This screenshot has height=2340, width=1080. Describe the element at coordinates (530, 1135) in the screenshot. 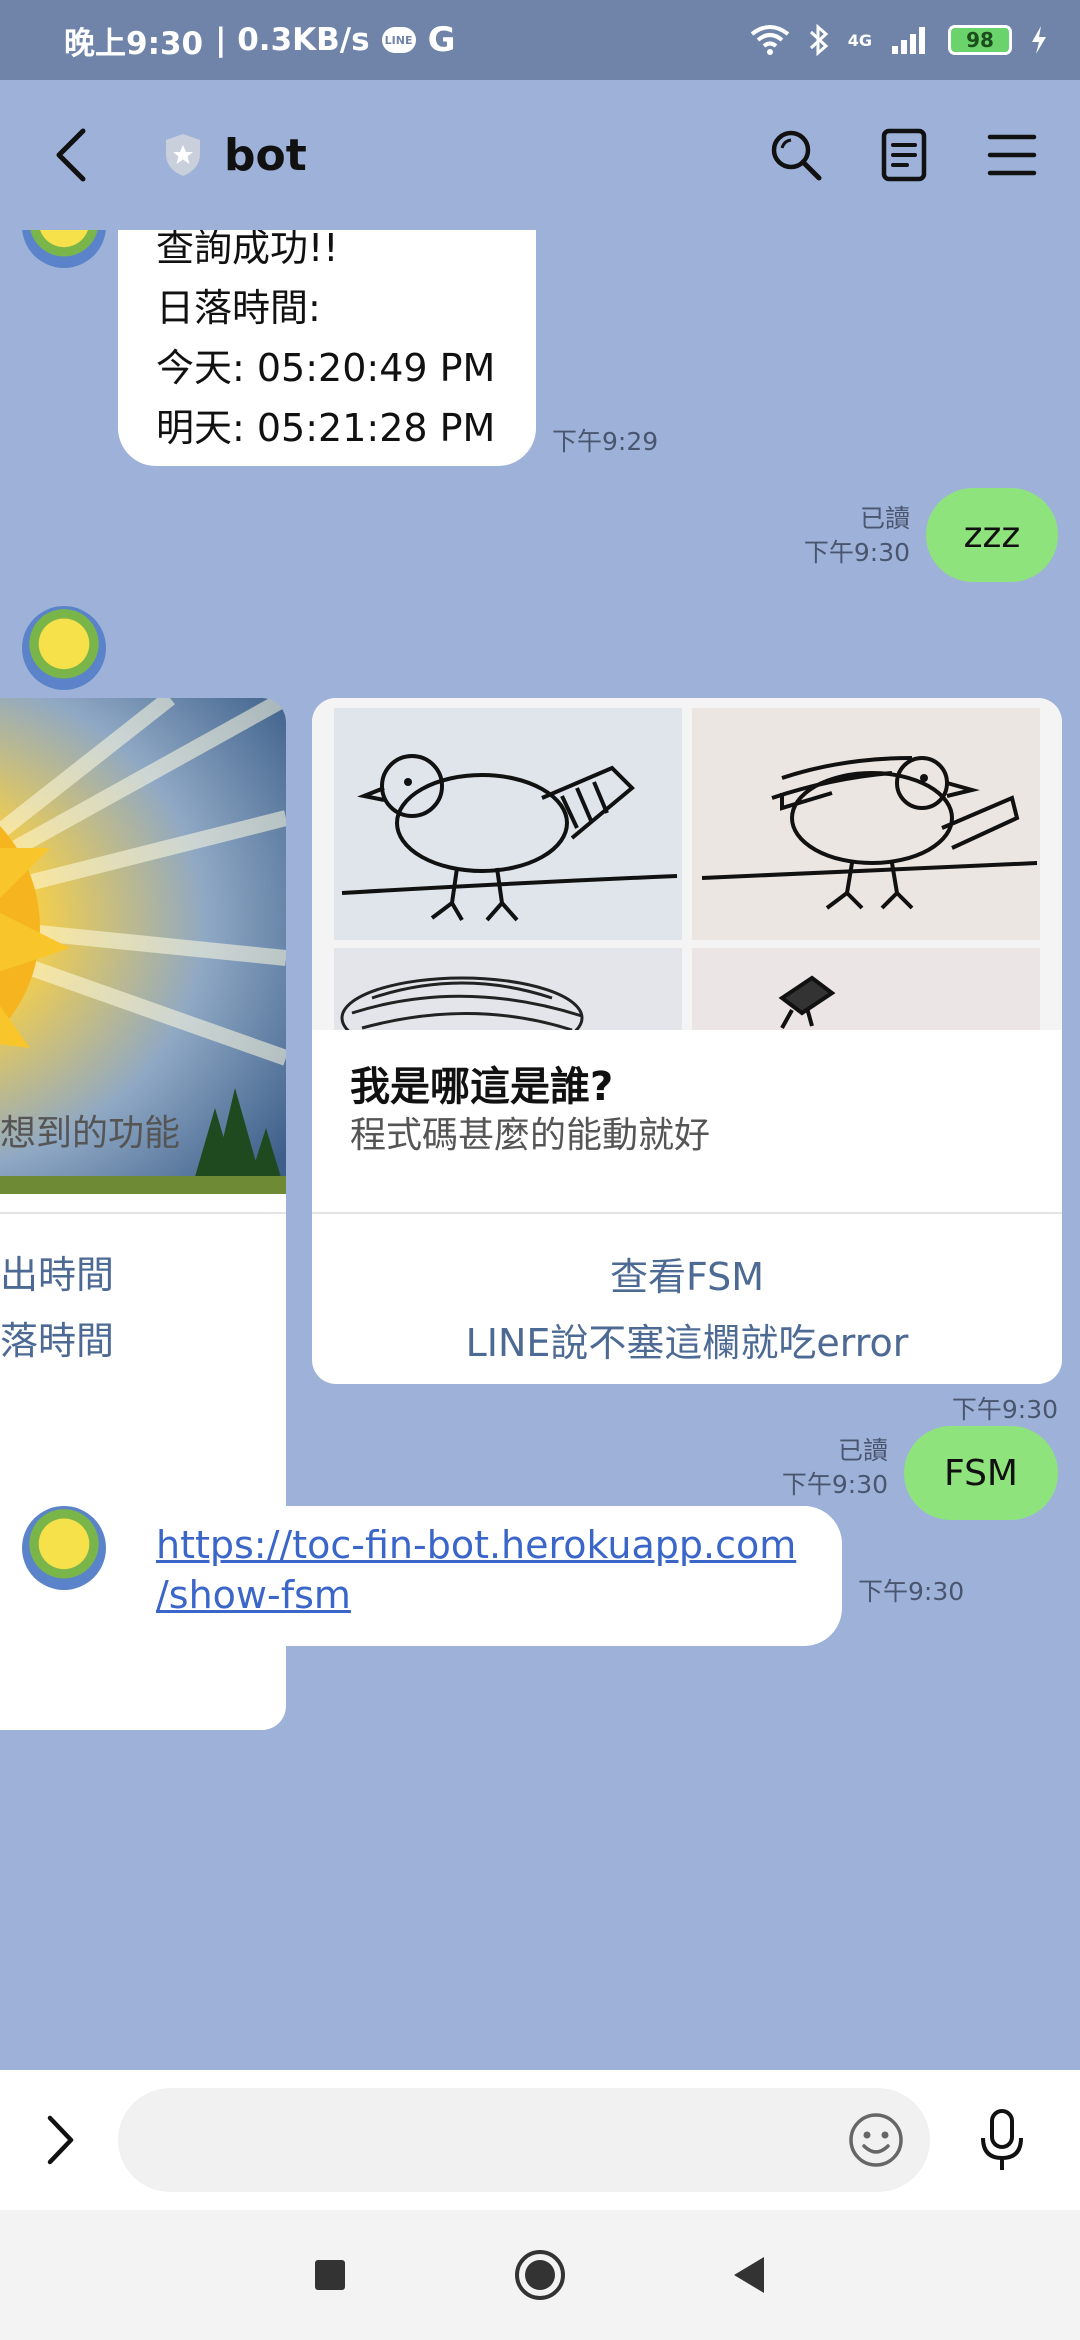

I see `card-description: 程式碼甚麼的能動就好` at that location.